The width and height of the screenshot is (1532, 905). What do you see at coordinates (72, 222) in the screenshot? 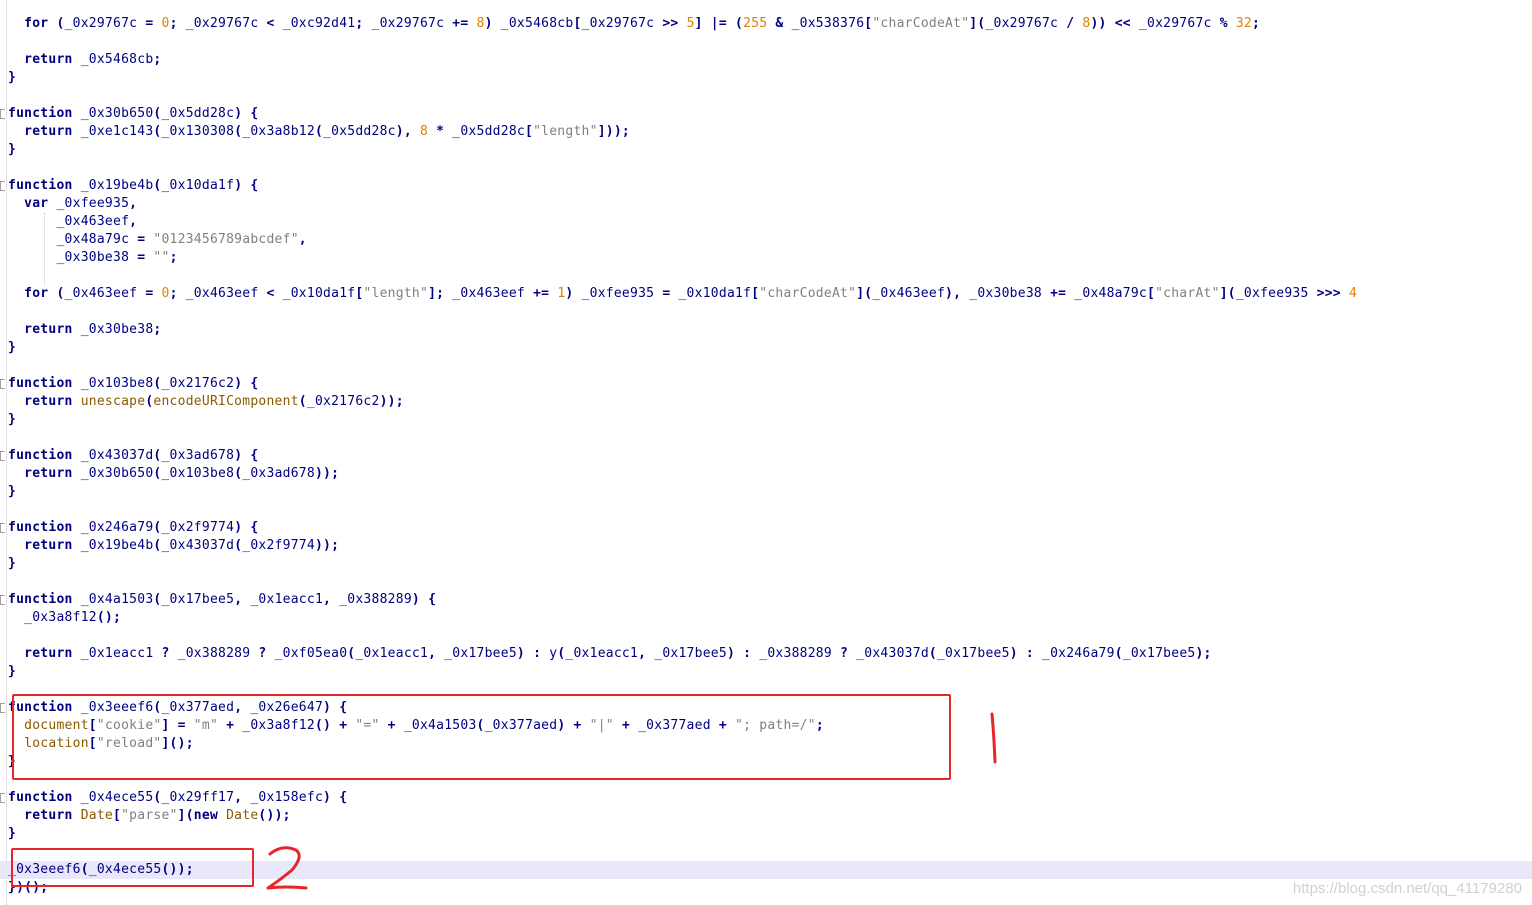
I see `code-line: _0x463eef,` at bounding box center [72, 222].